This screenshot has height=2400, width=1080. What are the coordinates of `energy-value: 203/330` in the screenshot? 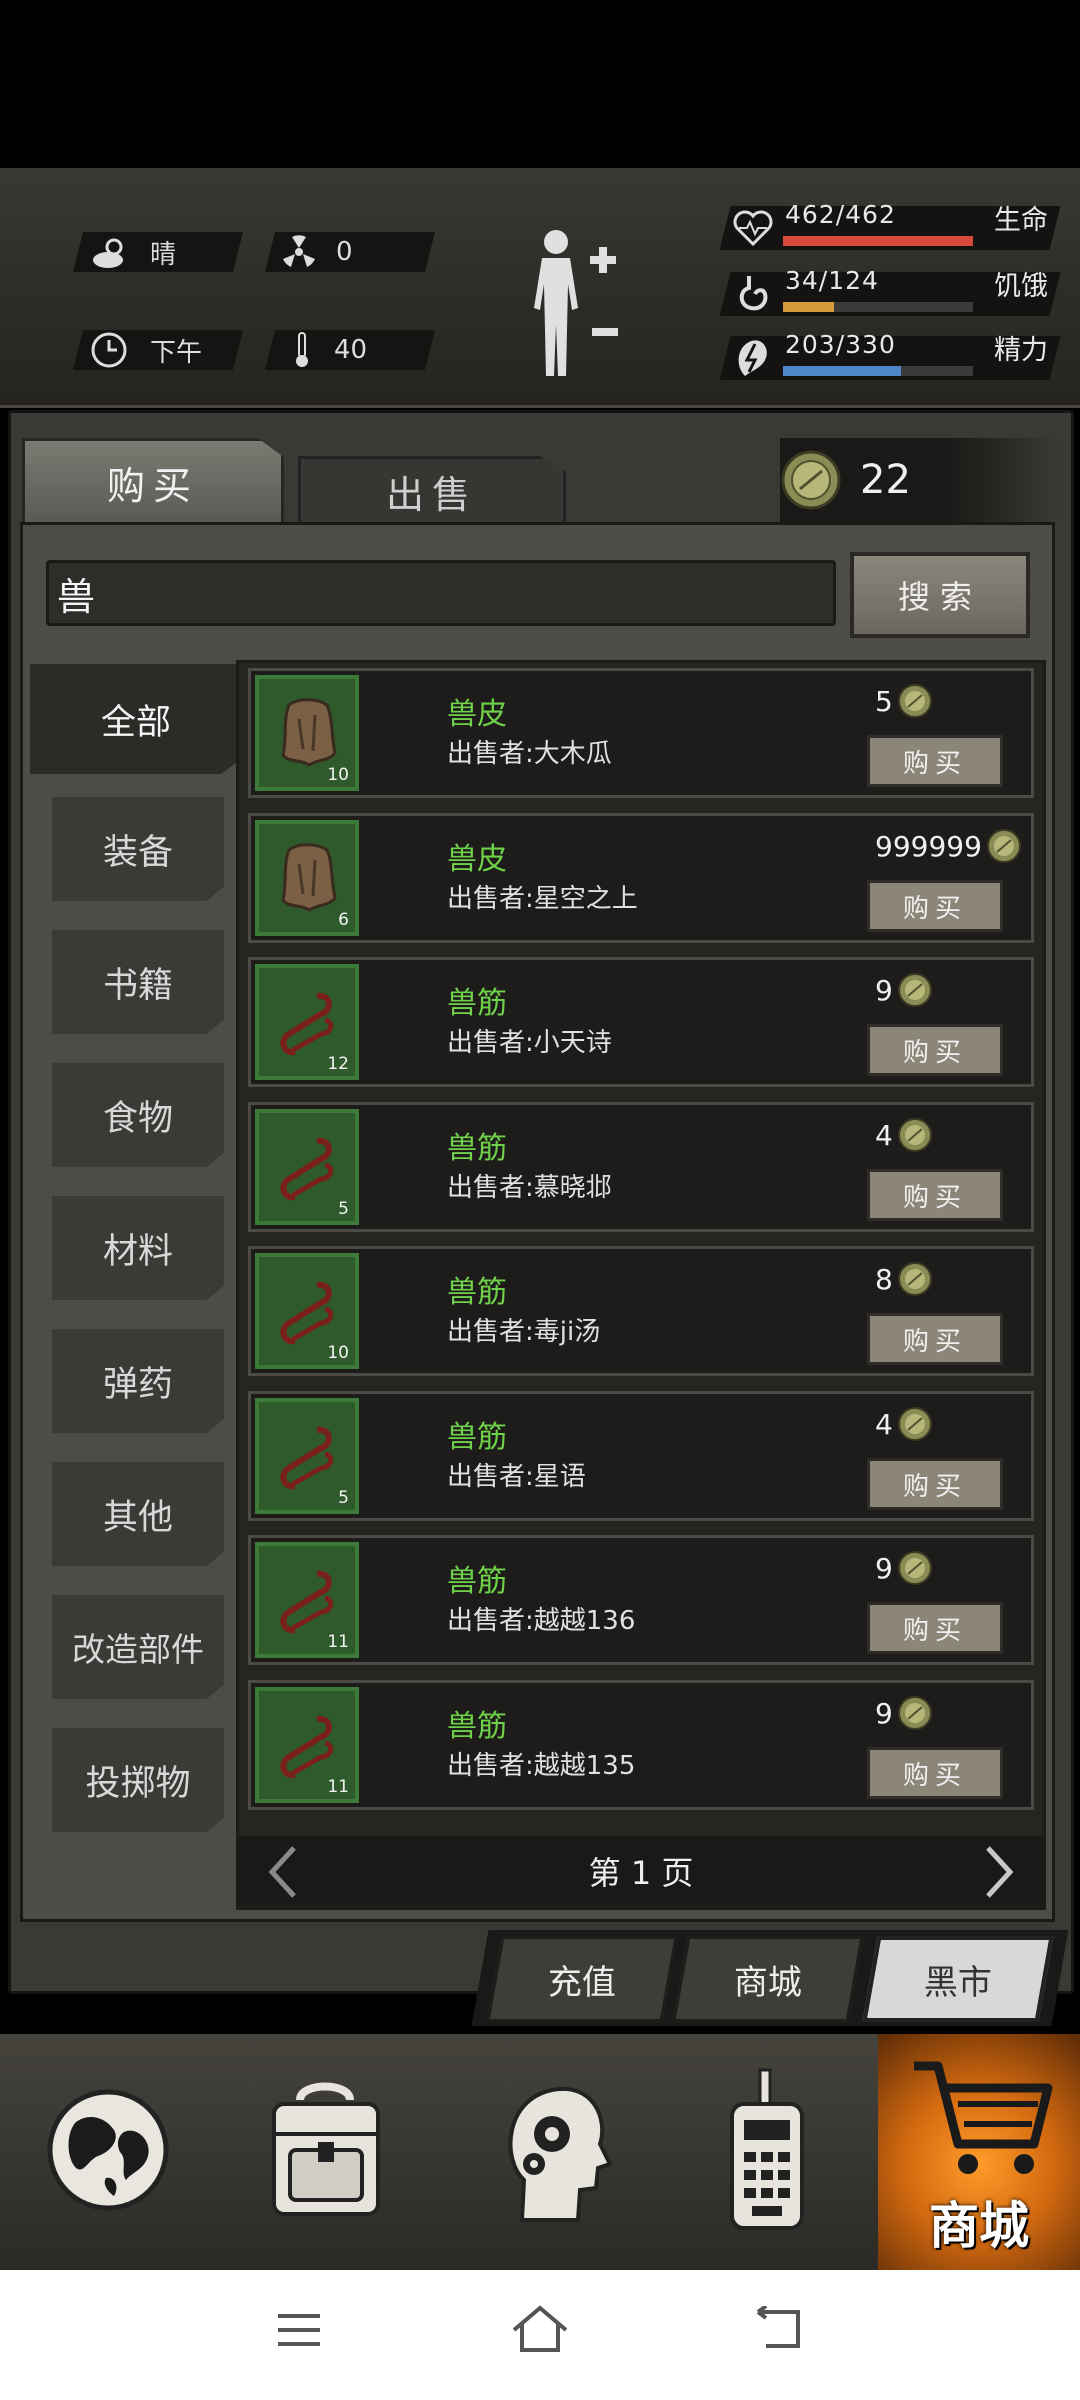 It's located at (840, 344).